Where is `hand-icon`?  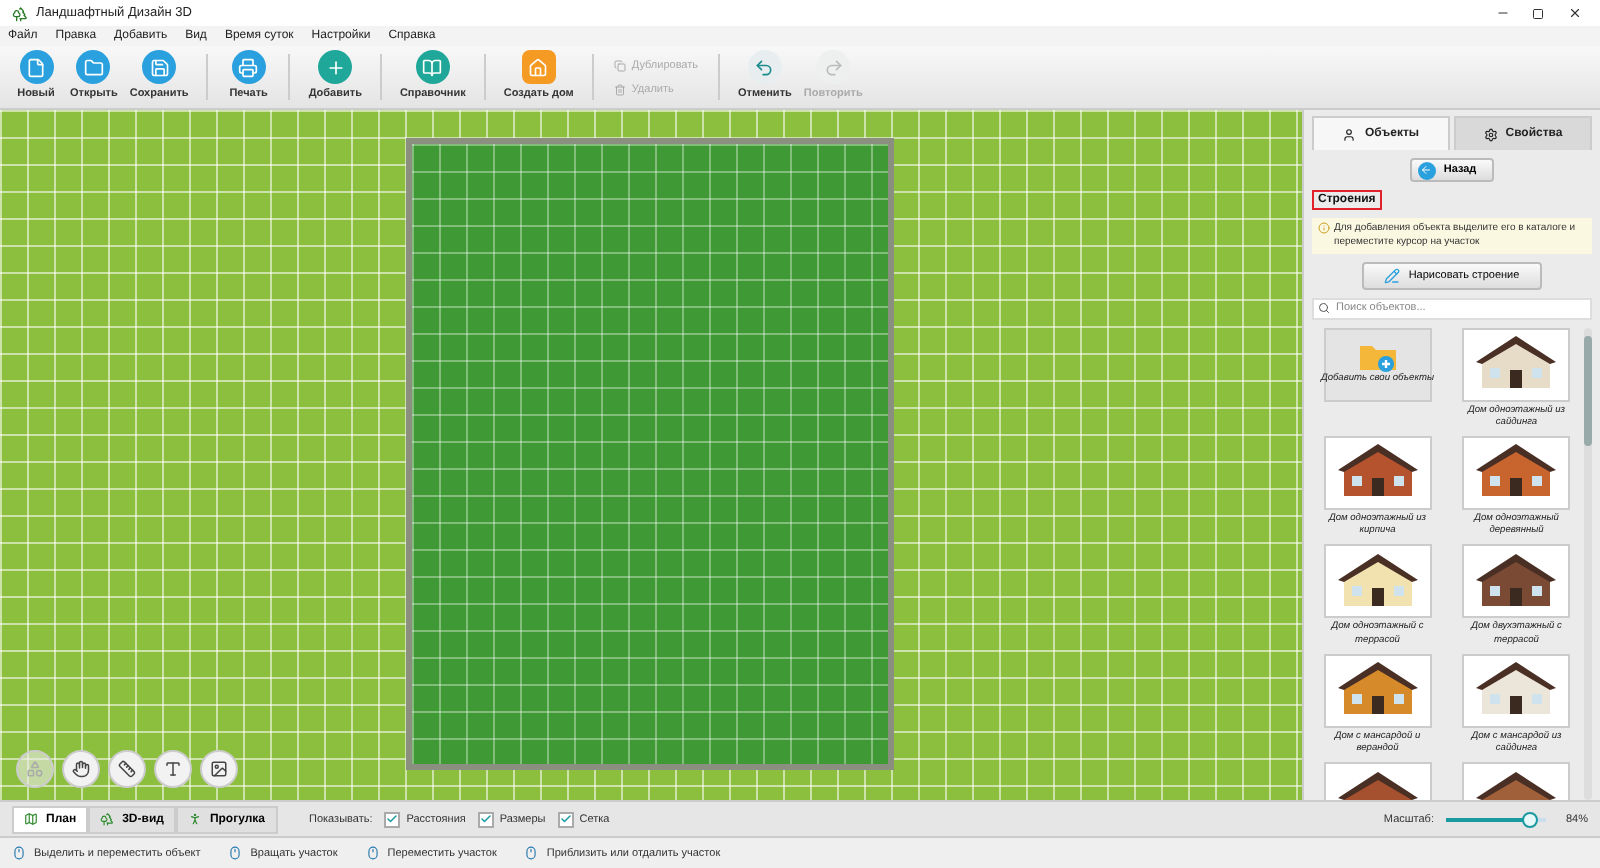 hand-icon is located at coordinates (81, 769).